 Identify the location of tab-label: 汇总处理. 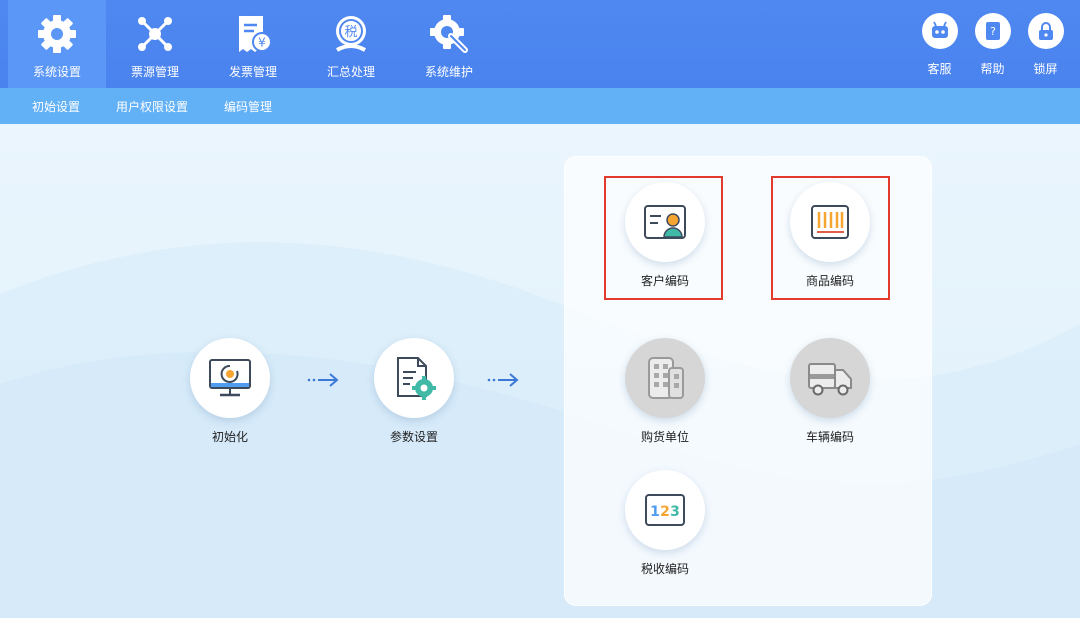
(350, 72).